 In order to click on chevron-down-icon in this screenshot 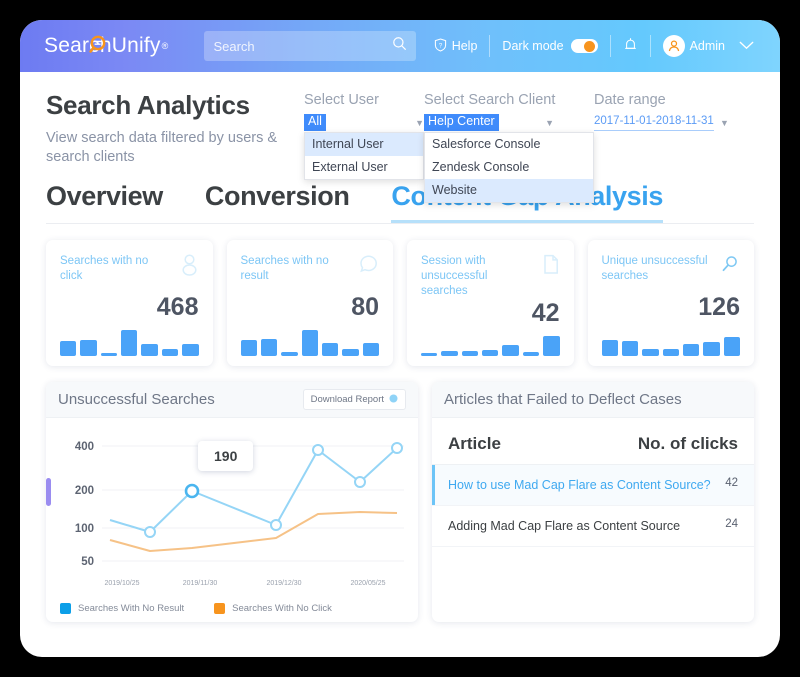, I will do `click(746, 46)`.